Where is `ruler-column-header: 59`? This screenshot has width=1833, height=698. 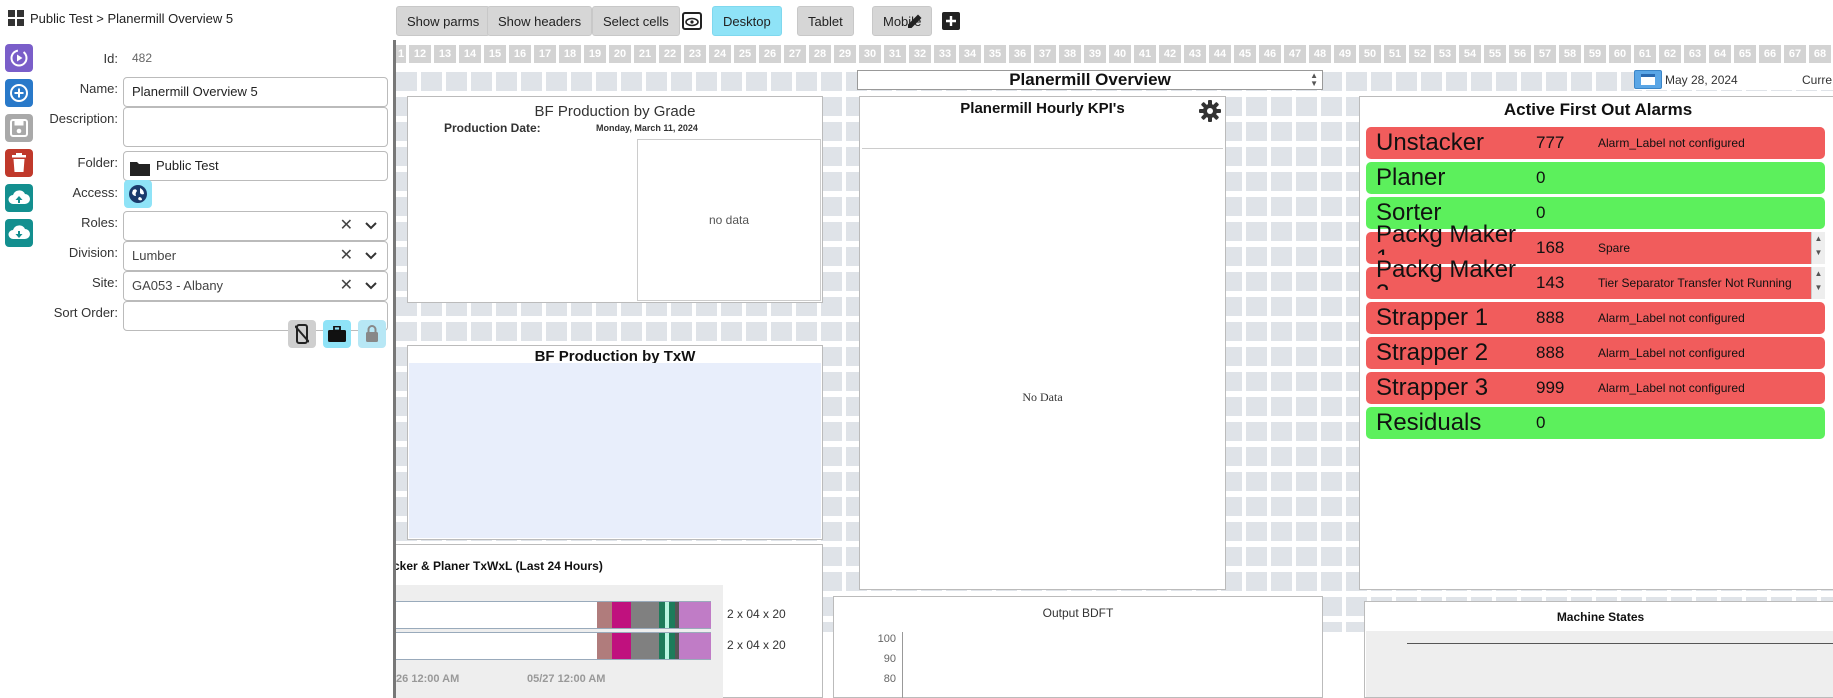 ruler-column-header: 59 is located at coordinates (1595, 54).